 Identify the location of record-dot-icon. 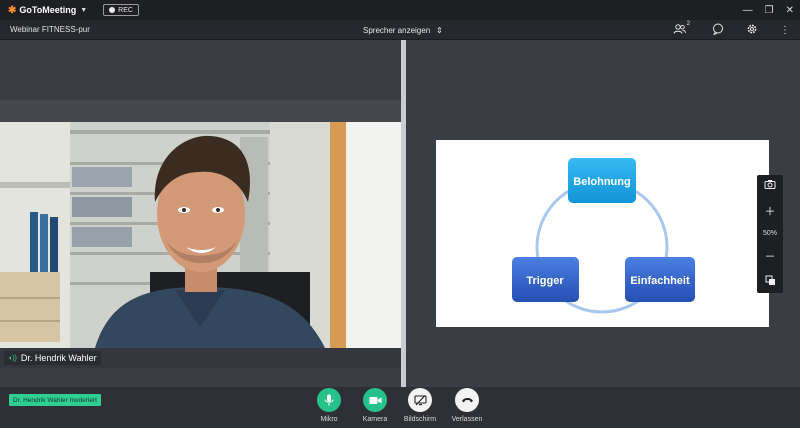
(112, 10).